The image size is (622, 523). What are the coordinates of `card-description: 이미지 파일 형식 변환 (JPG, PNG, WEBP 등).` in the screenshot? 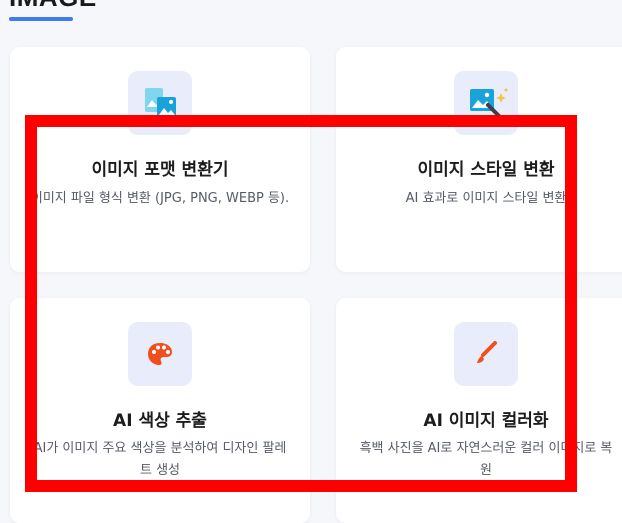 It's located at (160, 198).